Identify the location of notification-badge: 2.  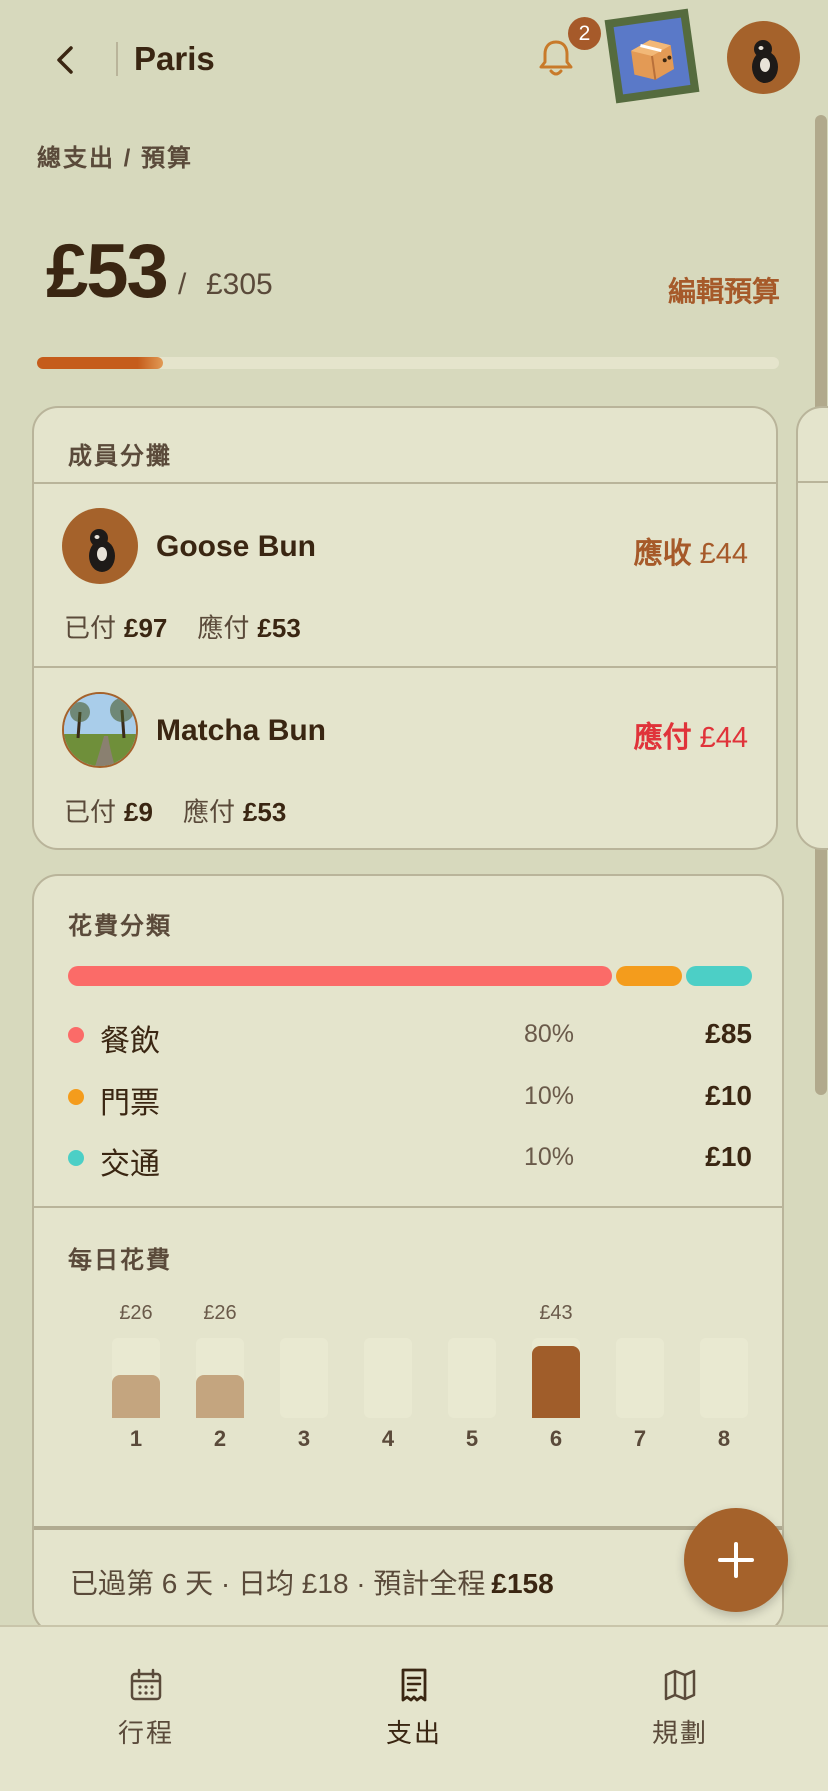
(584, 33).